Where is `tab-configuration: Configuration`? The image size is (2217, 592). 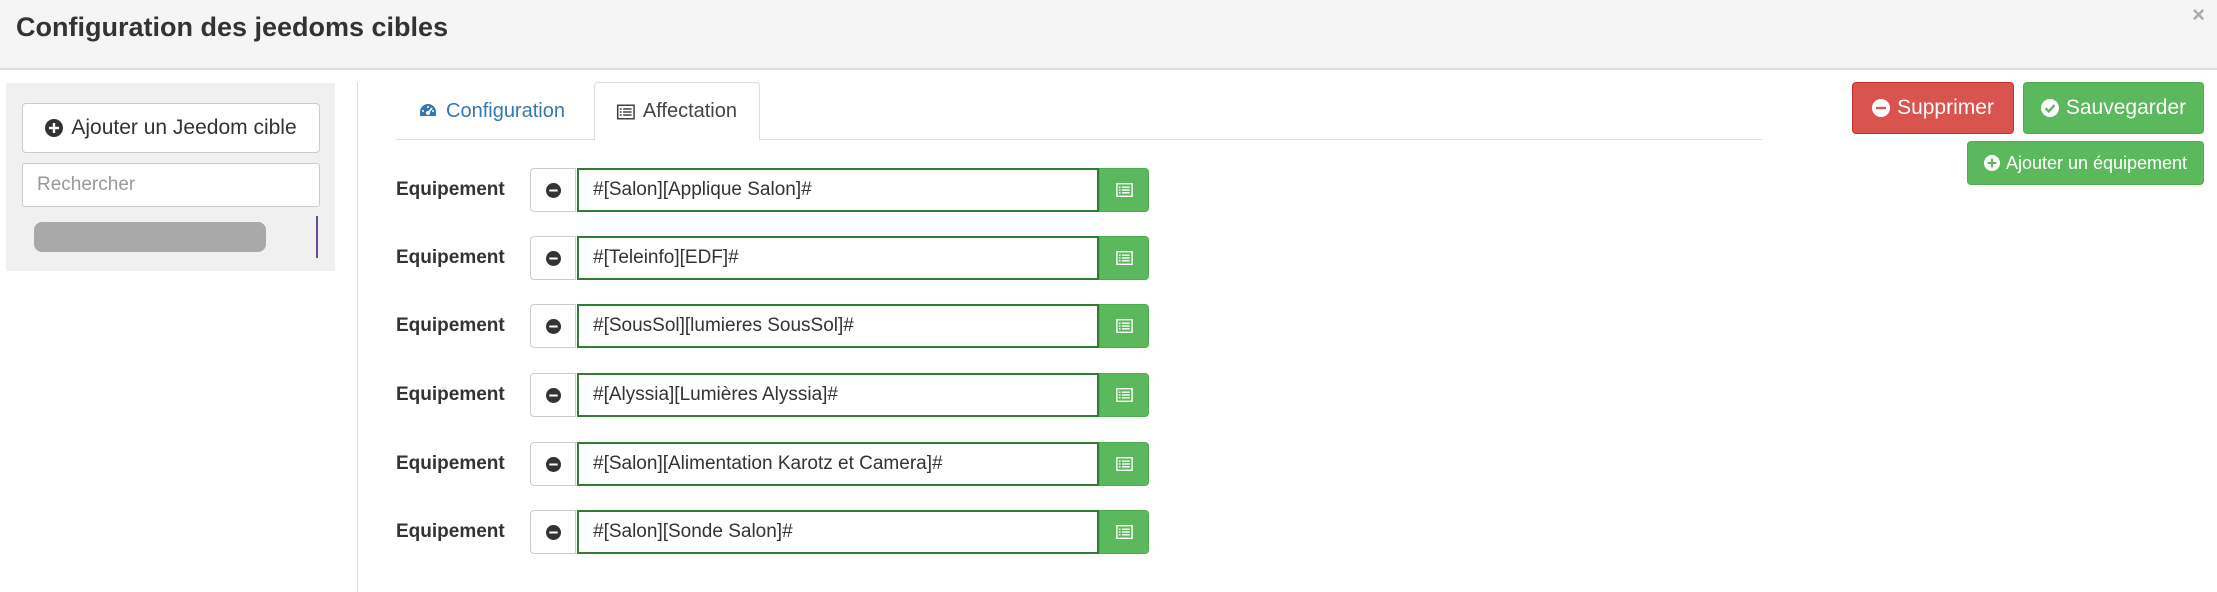
tab-configuration: Configuration is located at coordinates (491, 111).